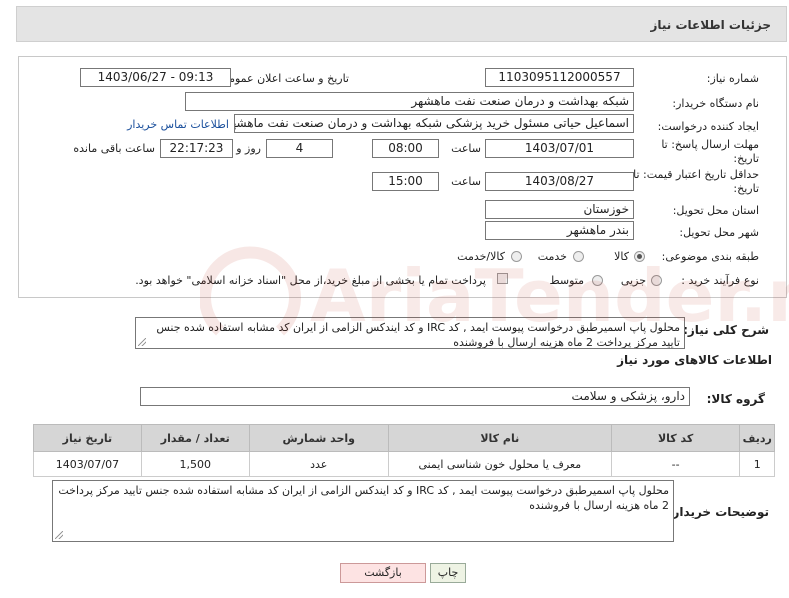 This screenshot has width=789, height=598. I want to click on col-quantity: تعداد / مقدار, so click(195, 438).